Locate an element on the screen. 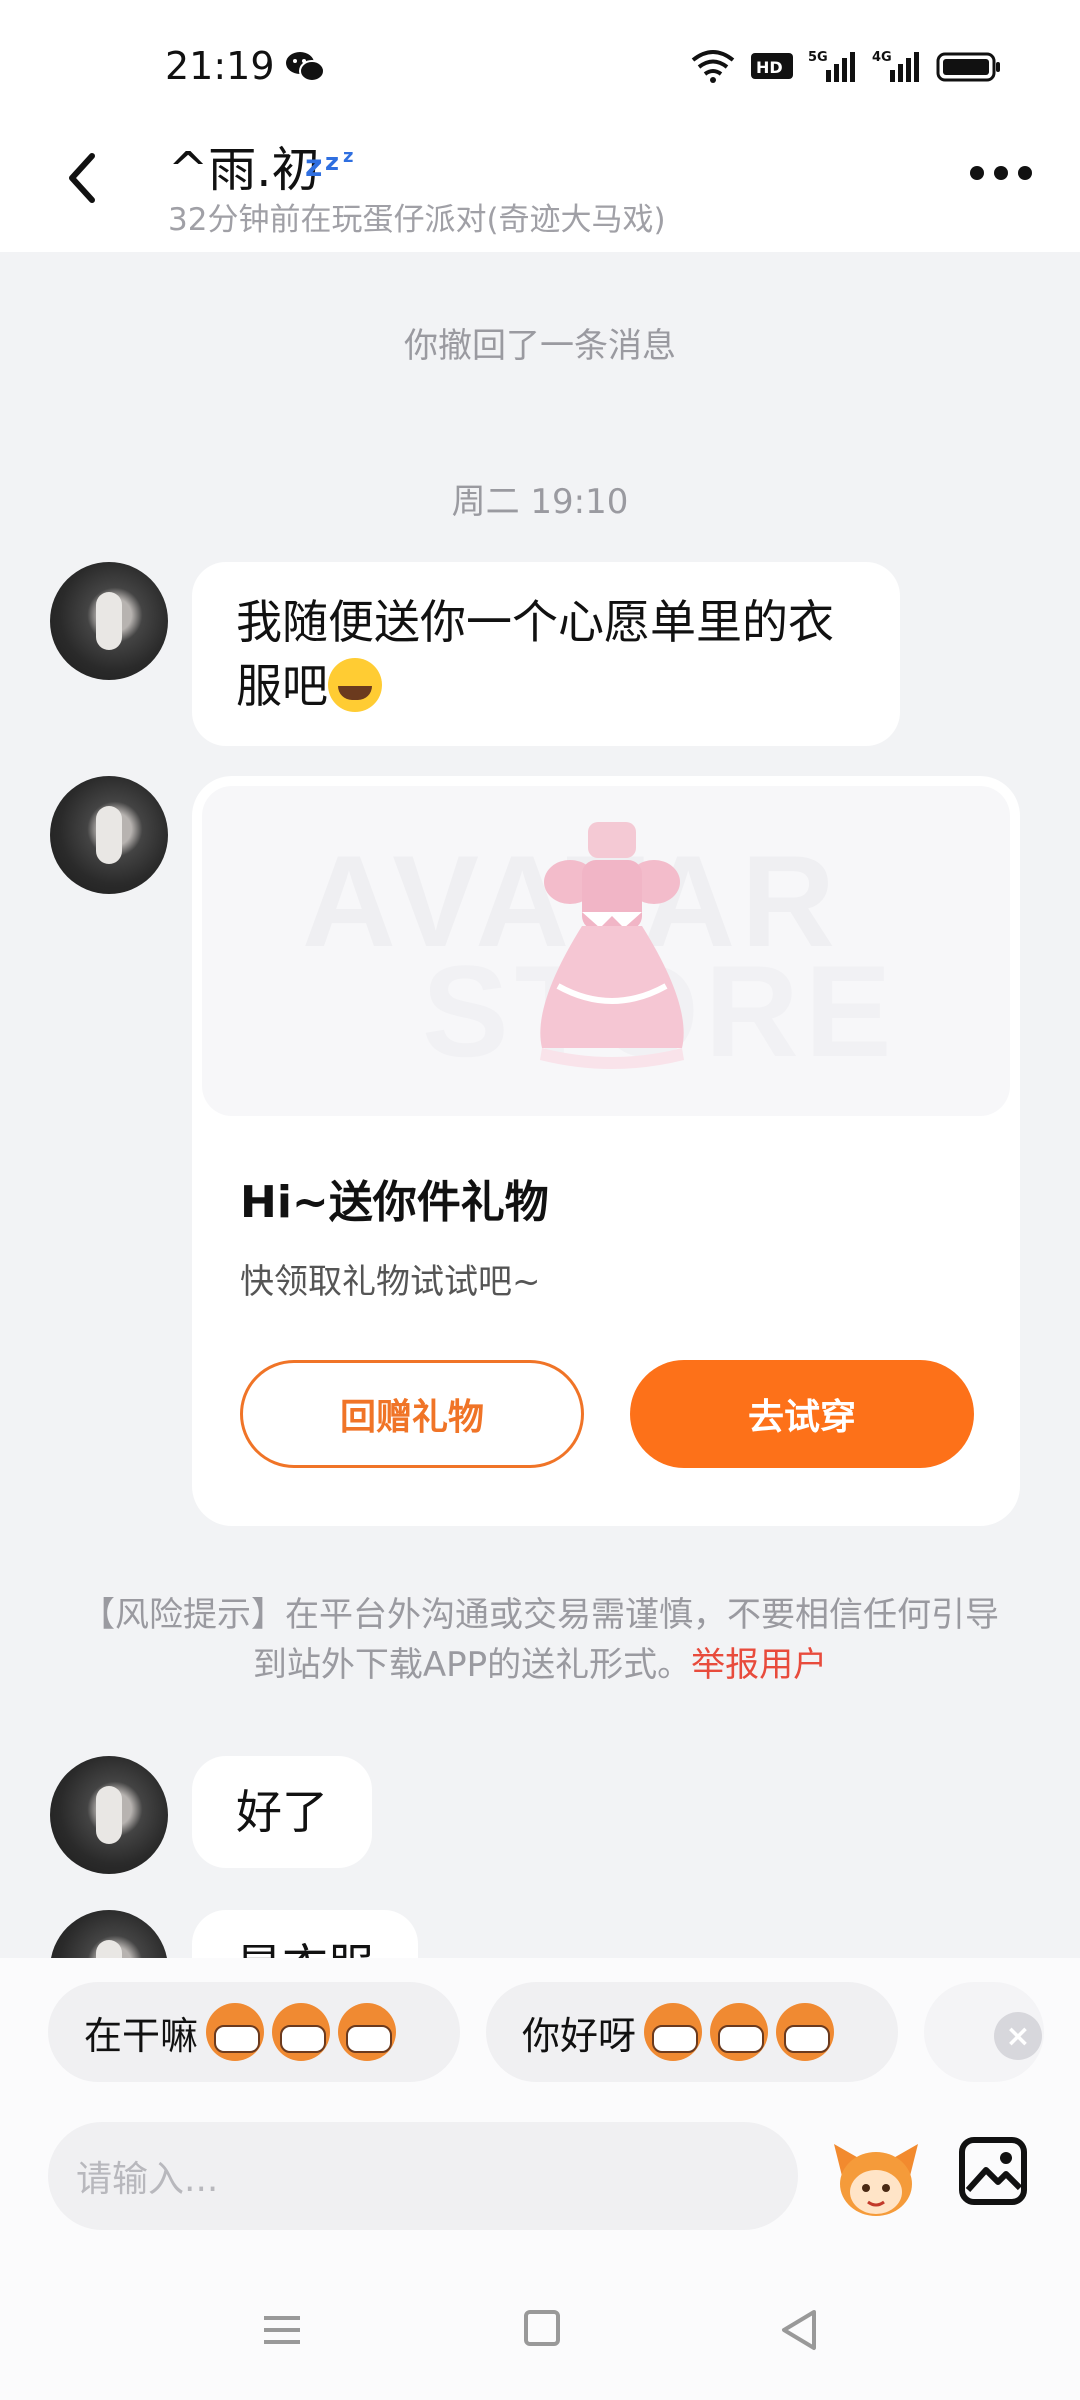  message-text: 我随便送你一个心愿单里的衣服吧 is located at coordinates (535, 654).